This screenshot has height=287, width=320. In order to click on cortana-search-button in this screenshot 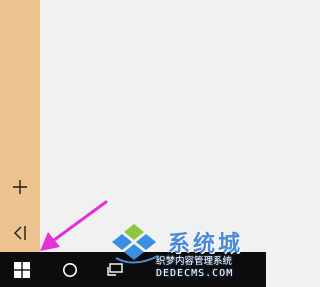, I will do `click(70, 269)`.